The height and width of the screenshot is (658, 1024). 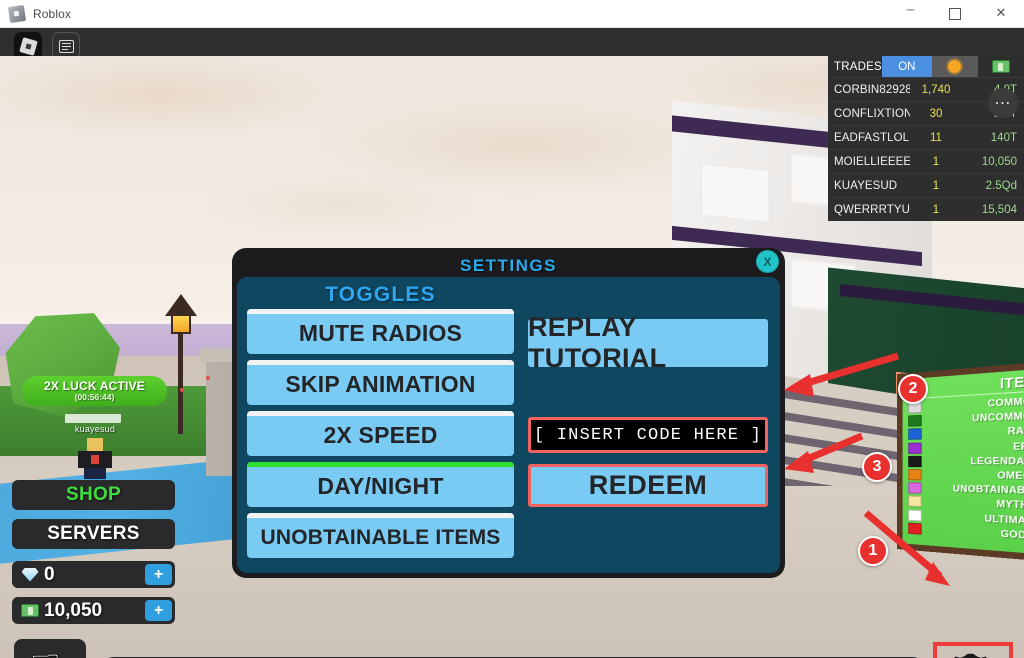 What do you see at coordinates (52, 13) in the screenshot?
I see `window-title: Roblox` at bounding box center [52, 13].